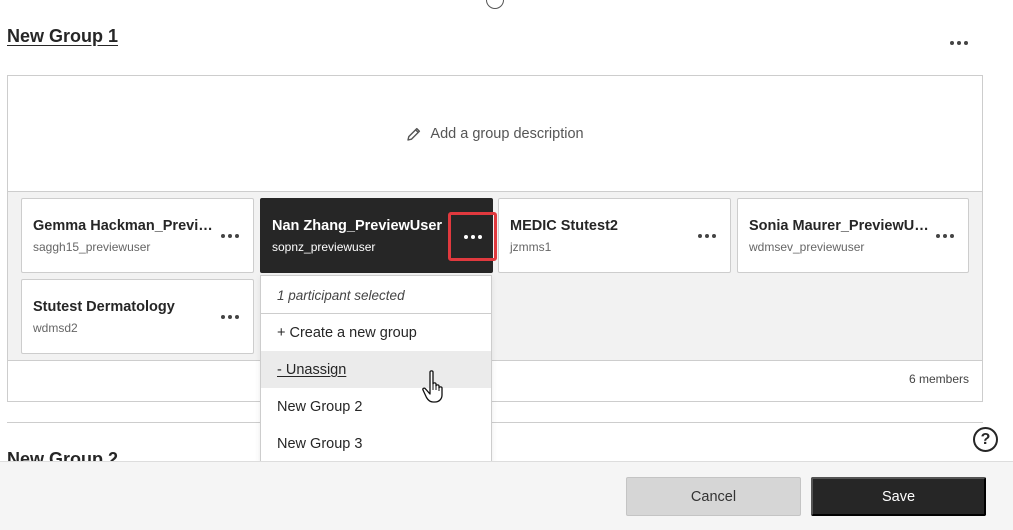  I want to click on menu-header: 1 participant selected, so click(376, 295).